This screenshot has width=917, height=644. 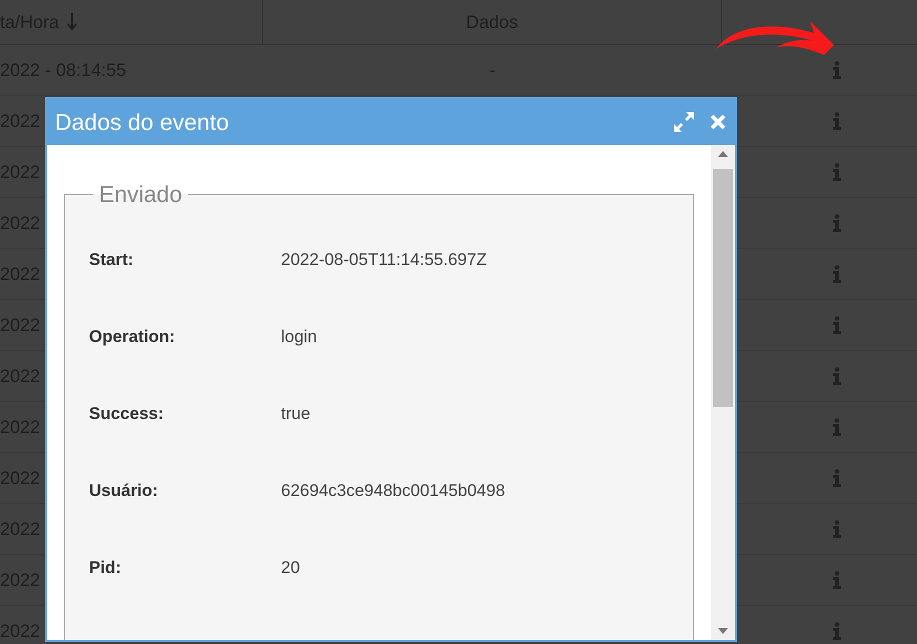 I want to click on field-value: login, so click(x=299, y=337).